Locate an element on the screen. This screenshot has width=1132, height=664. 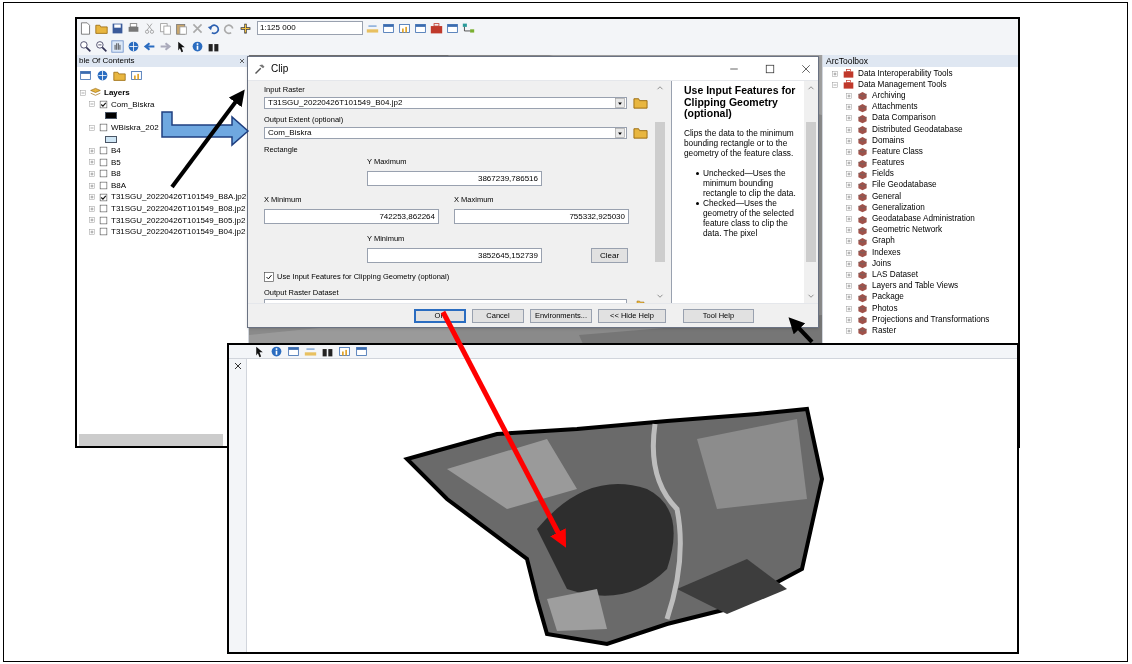
layer-group-label: Layers is located at coordinates (117, 93).